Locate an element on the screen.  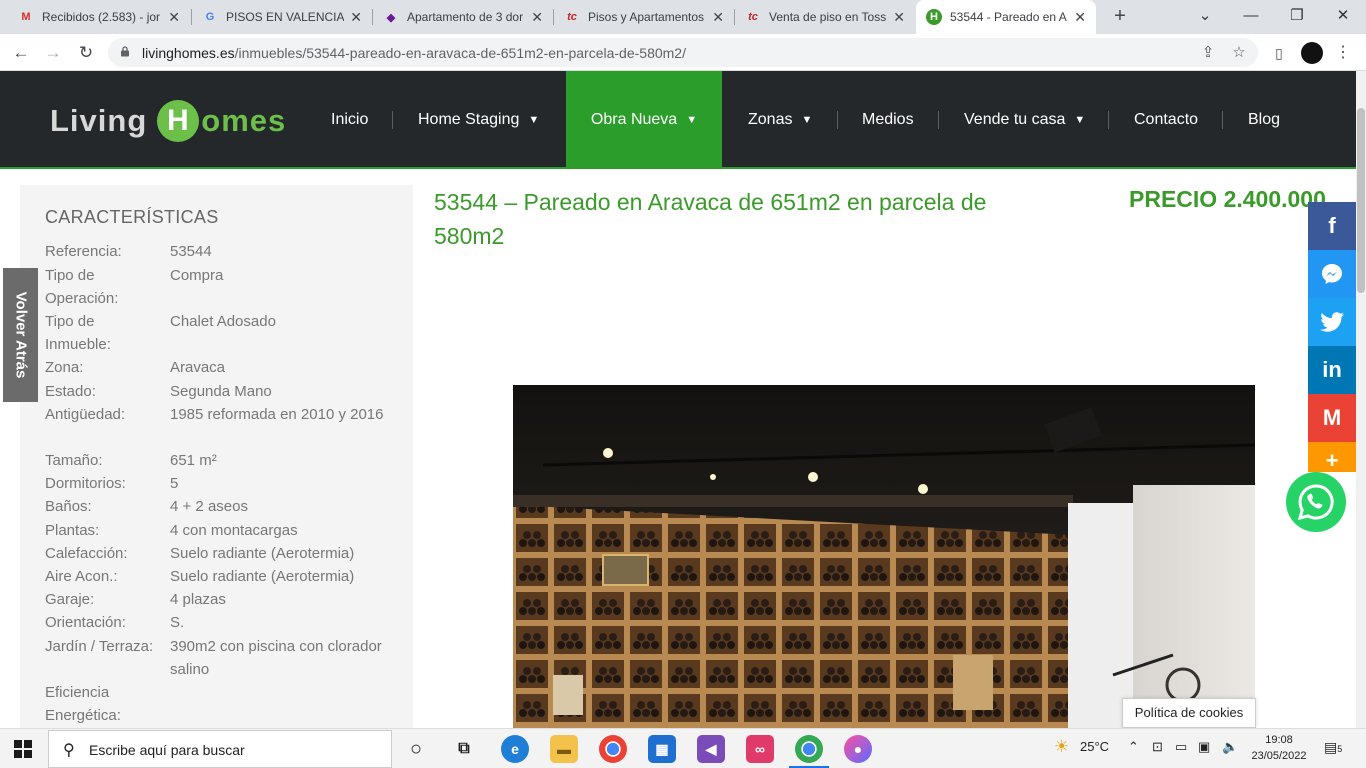
more-share-button: + is located at coordinates (1332, 457).